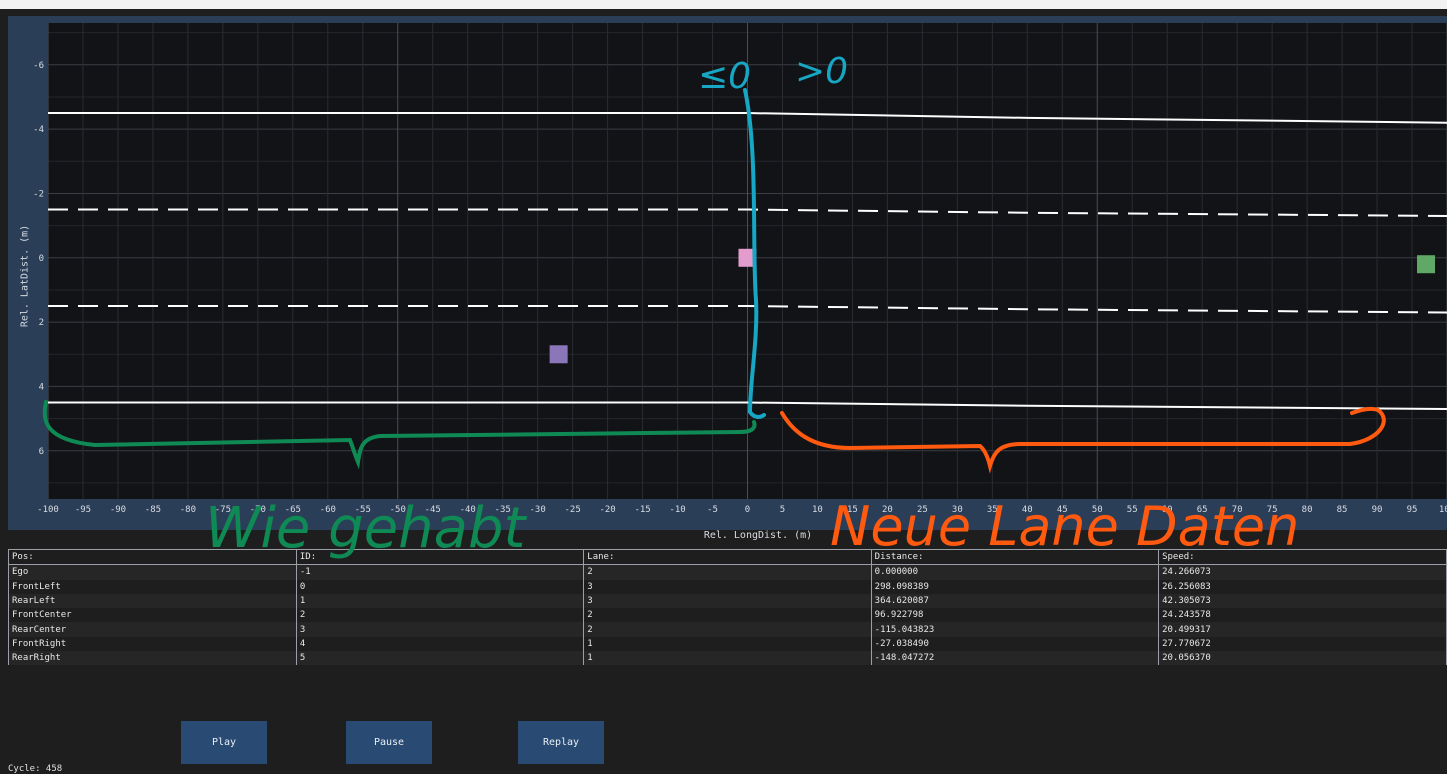 The image size is (1447, 774). What do you see at coordinates (1014, 658) in the screenshot?
I see `table-cell: -148.047272` at bounding box center [1014, 658].